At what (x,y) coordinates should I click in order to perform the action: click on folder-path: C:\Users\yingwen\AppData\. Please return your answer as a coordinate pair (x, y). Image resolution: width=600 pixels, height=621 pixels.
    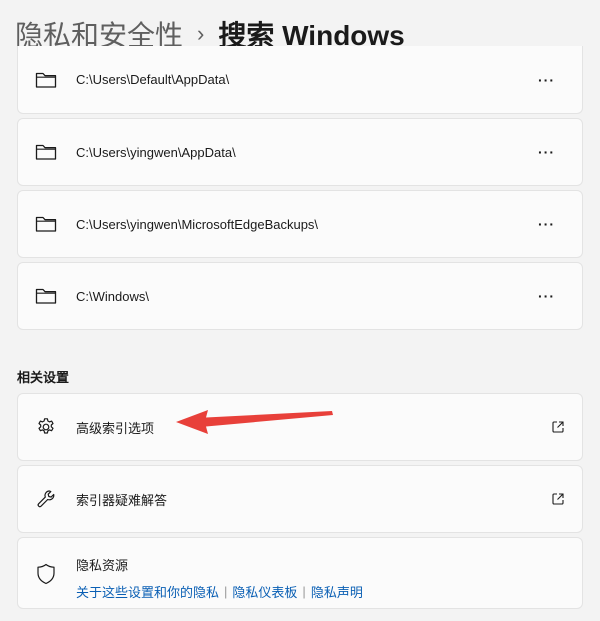
    Looking at the image, I should click on (156, 152).